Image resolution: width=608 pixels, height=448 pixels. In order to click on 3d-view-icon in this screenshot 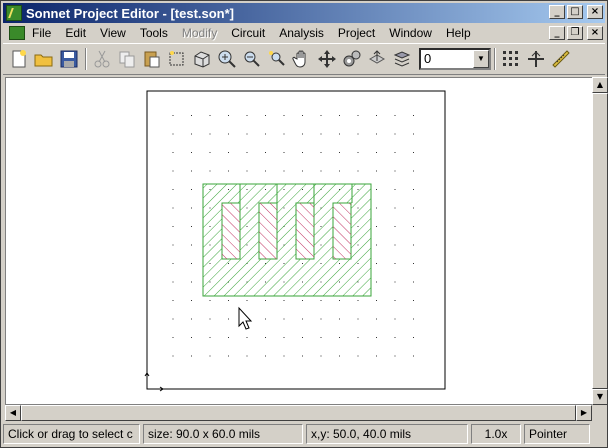, I will do `click(202, 59)`.